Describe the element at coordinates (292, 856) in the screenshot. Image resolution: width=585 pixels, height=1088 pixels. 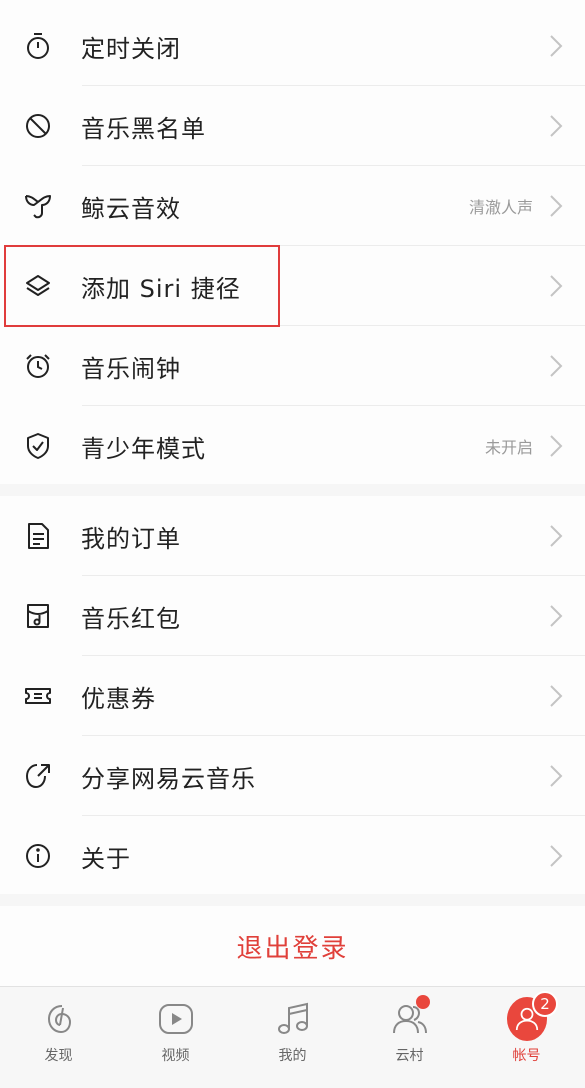
I see `settings-row-about: 关于` at that location.